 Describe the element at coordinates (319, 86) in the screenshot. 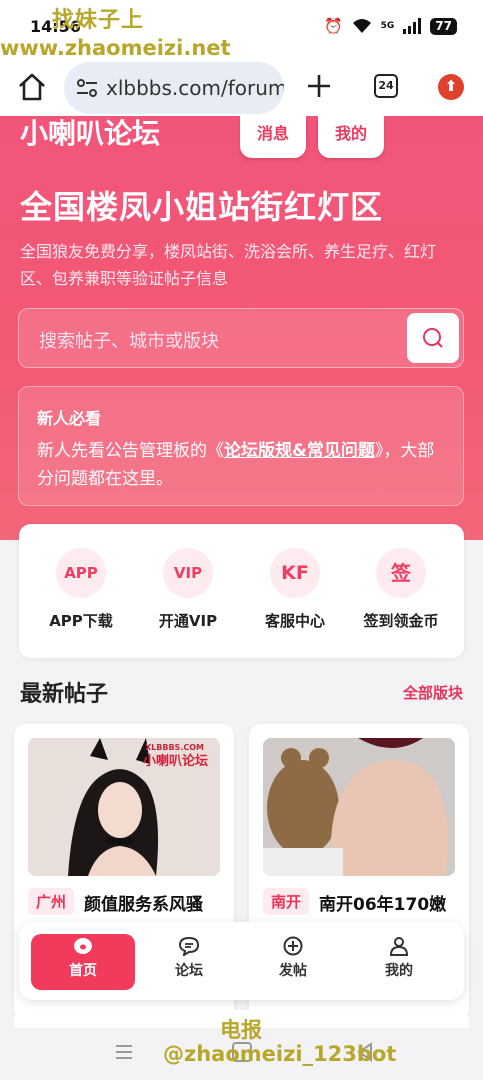

I see `new-tab-icon` at that location.